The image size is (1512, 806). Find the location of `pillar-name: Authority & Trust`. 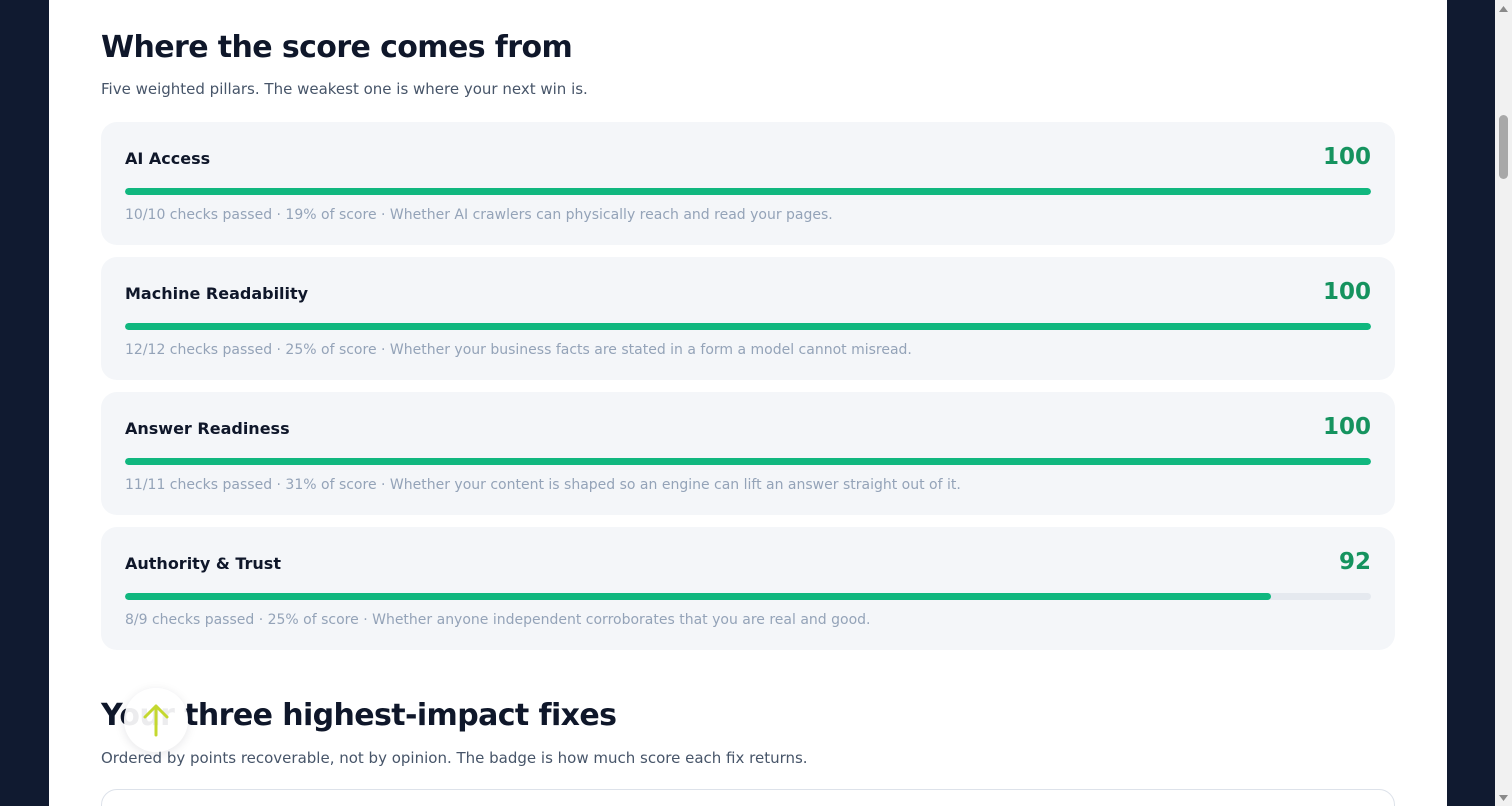

pillar-name: Authority & Trust is located at coordinates (203, 563).